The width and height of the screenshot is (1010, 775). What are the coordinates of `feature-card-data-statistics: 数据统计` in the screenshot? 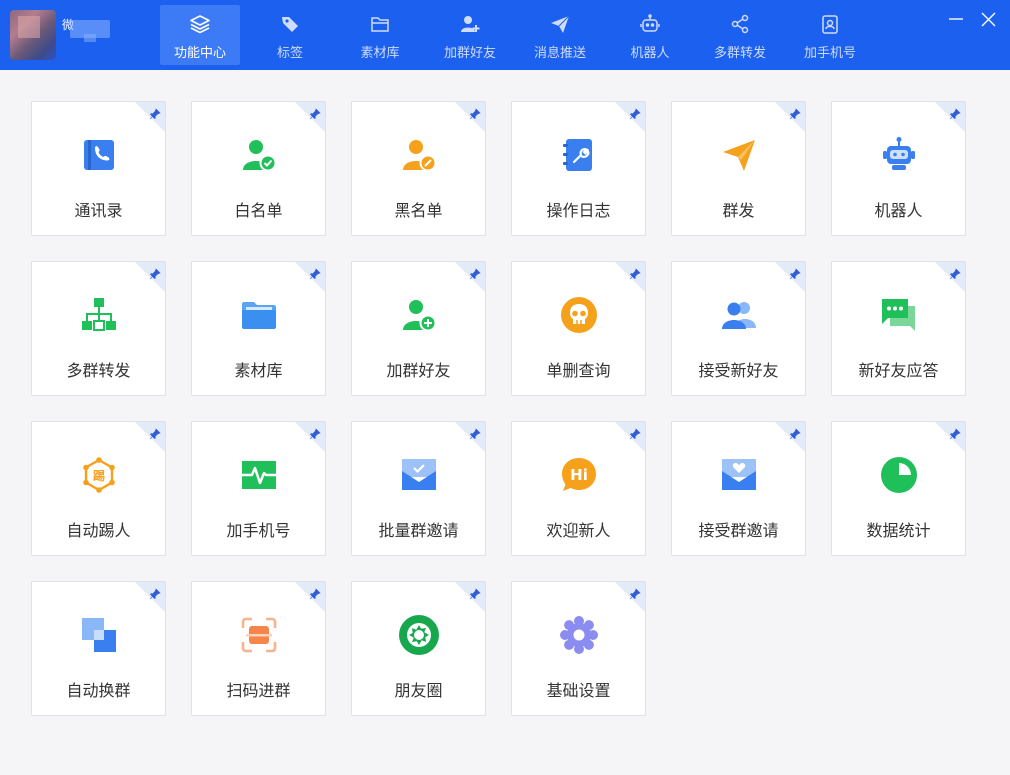 It's located at (898, 488).